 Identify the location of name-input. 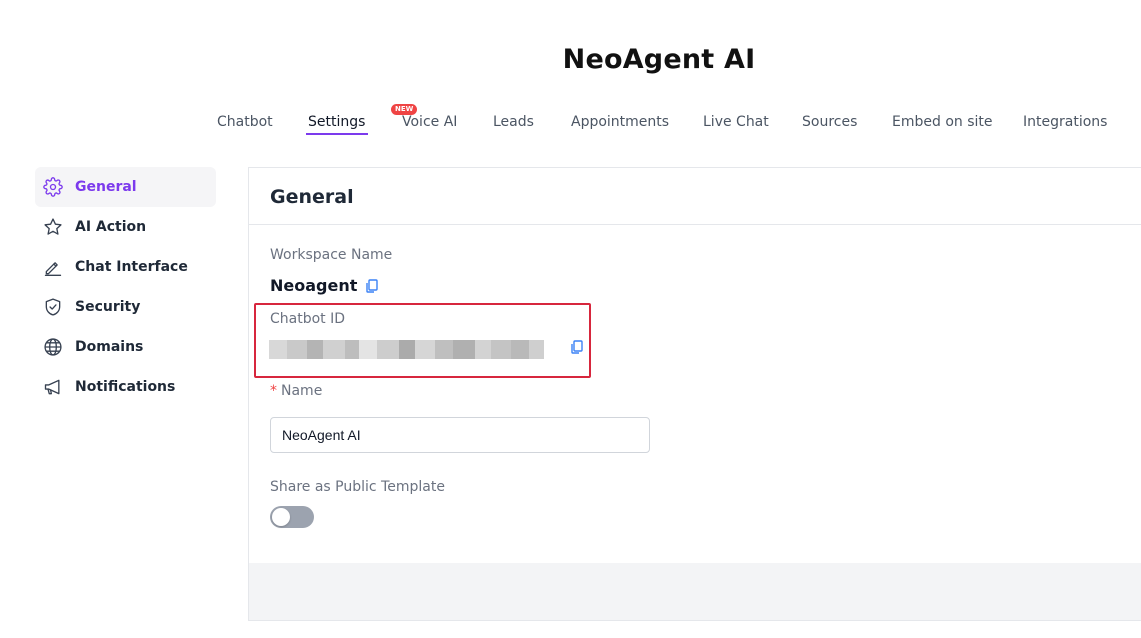
(460, 435).